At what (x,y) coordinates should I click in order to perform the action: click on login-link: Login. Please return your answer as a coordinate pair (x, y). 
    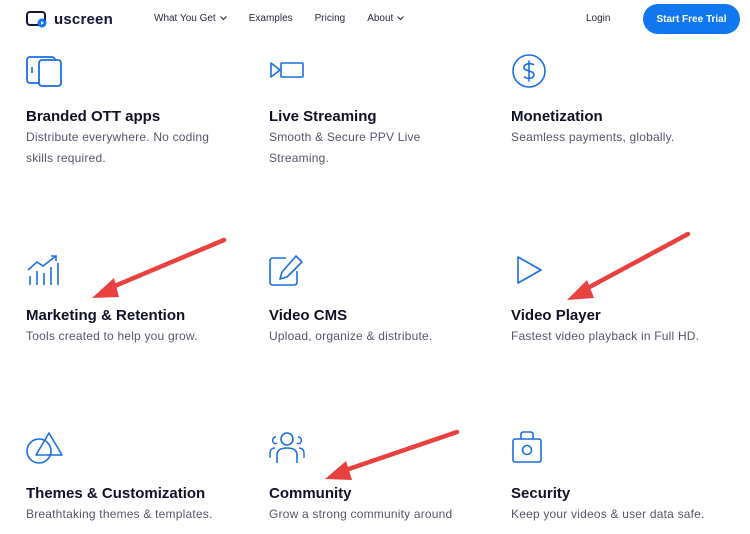
    Looking at the image, I should click on (598, 18).